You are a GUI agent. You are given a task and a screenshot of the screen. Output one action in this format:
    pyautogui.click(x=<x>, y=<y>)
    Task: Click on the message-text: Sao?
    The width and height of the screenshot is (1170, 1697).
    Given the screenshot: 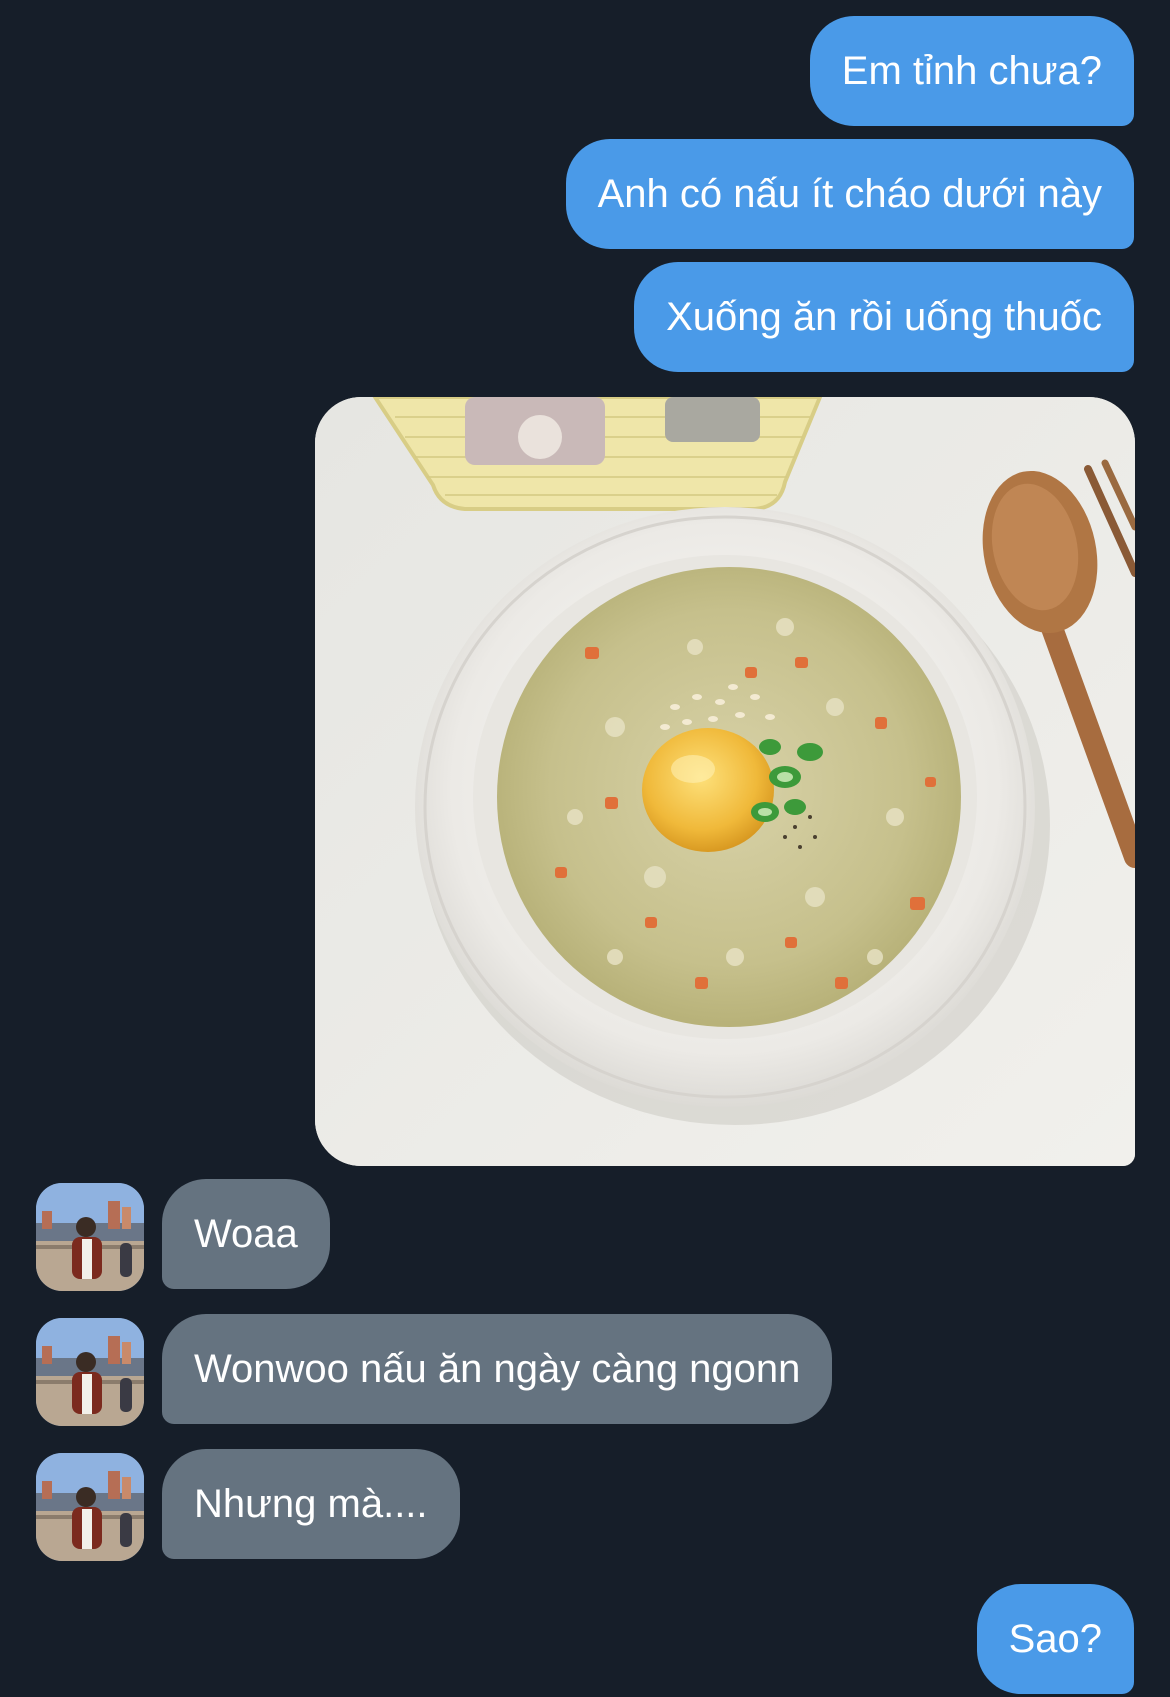 What is the action you would take?
    pyautogui.click(x=1055, y=1639)
    